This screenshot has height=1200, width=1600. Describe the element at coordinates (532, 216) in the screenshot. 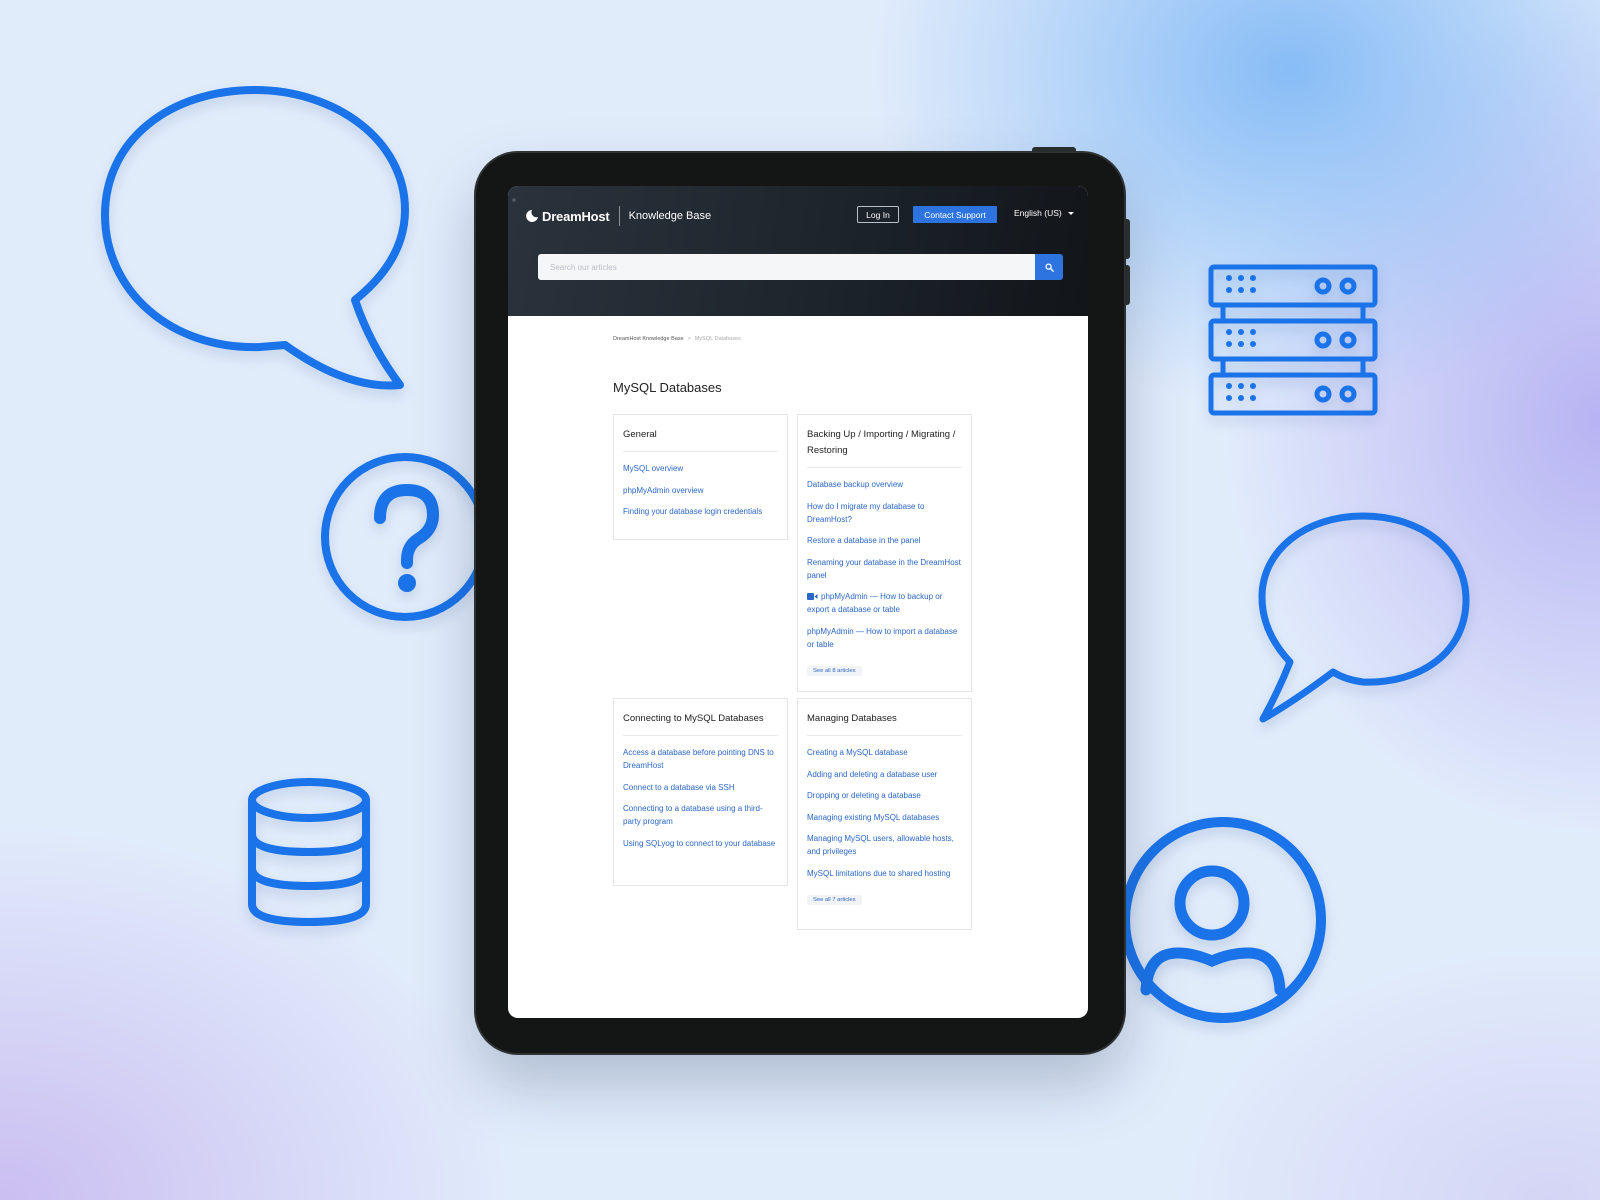

I see `dreamhost-moon-icon` at that location.